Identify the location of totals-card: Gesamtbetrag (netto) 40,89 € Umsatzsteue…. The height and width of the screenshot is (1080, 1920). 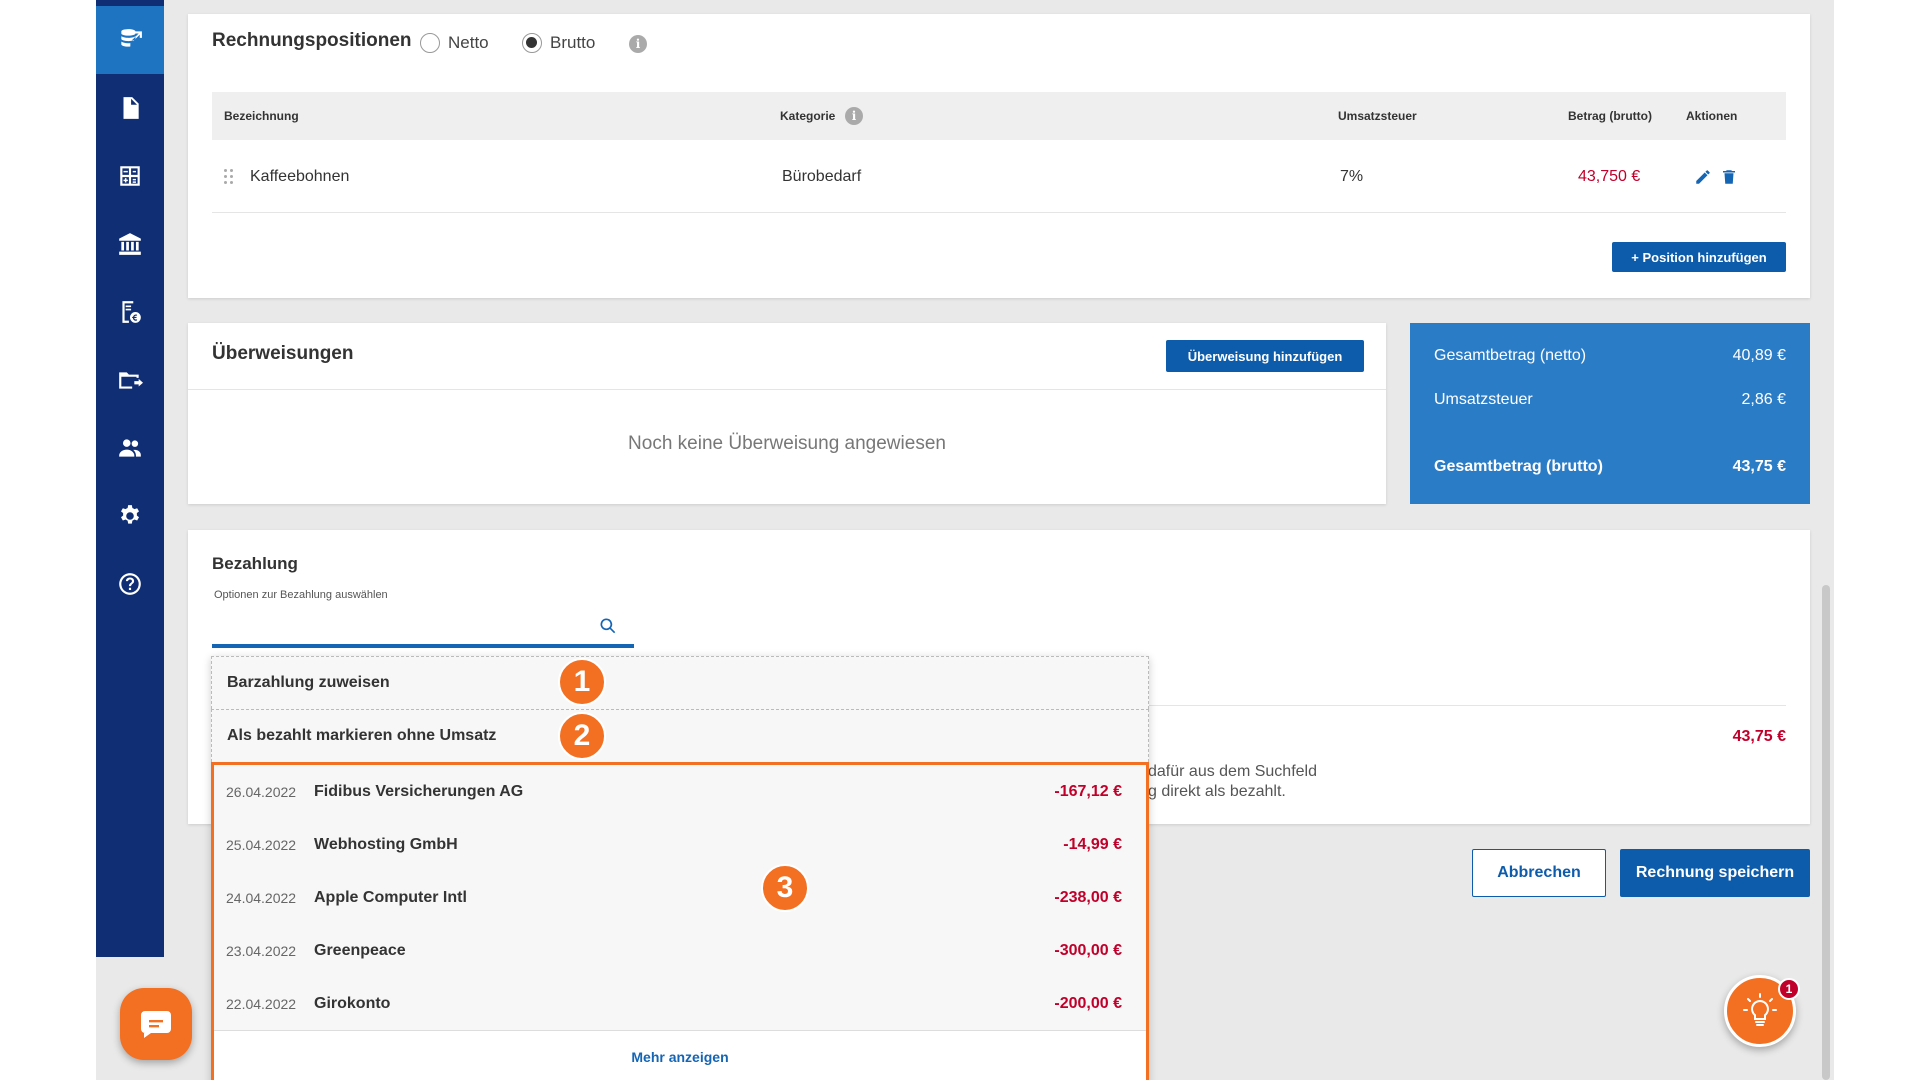
(1610, 413).